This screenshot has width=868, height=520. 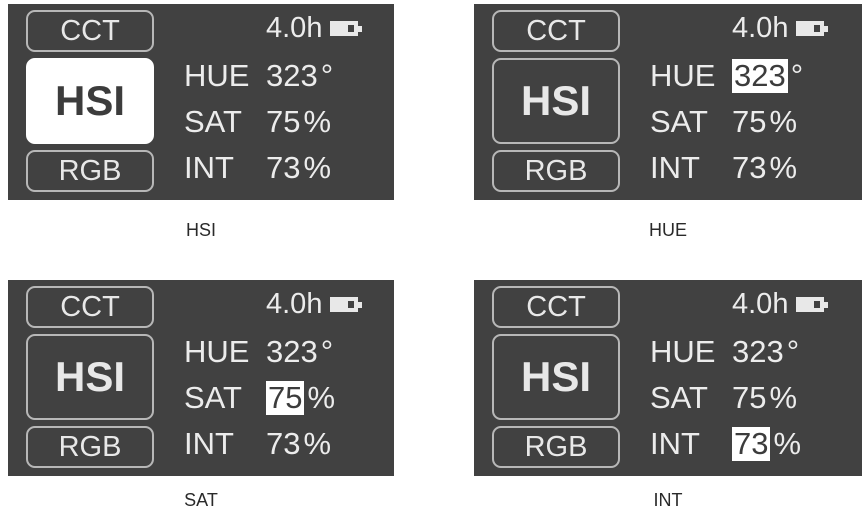 What do you see at coordinates (200, 230) in the screenshot?
I see `panel-caption: HSI` at bounding box center [200, 230].